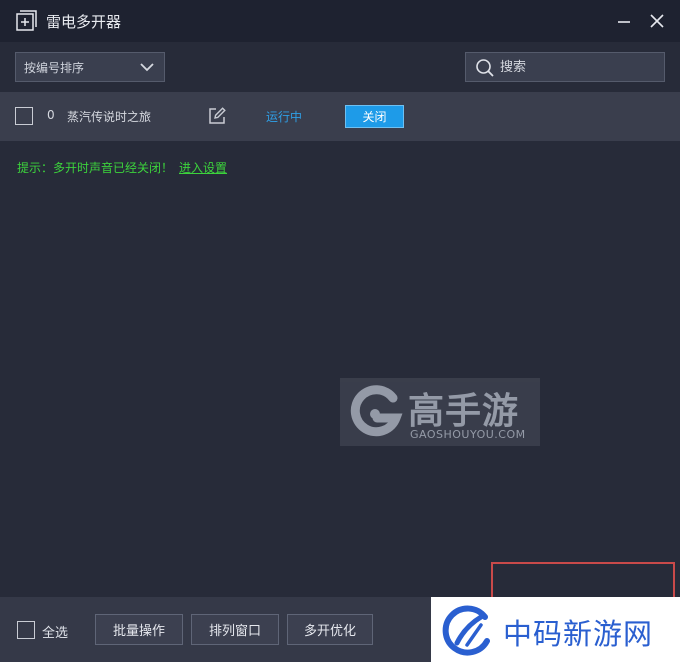 This screenshot has height=662, width=680. What do you see at coordinates (464, 411) in the screenshot?
I see `gaoshouyou-title: 高手游` at bounding box center [464, 411].